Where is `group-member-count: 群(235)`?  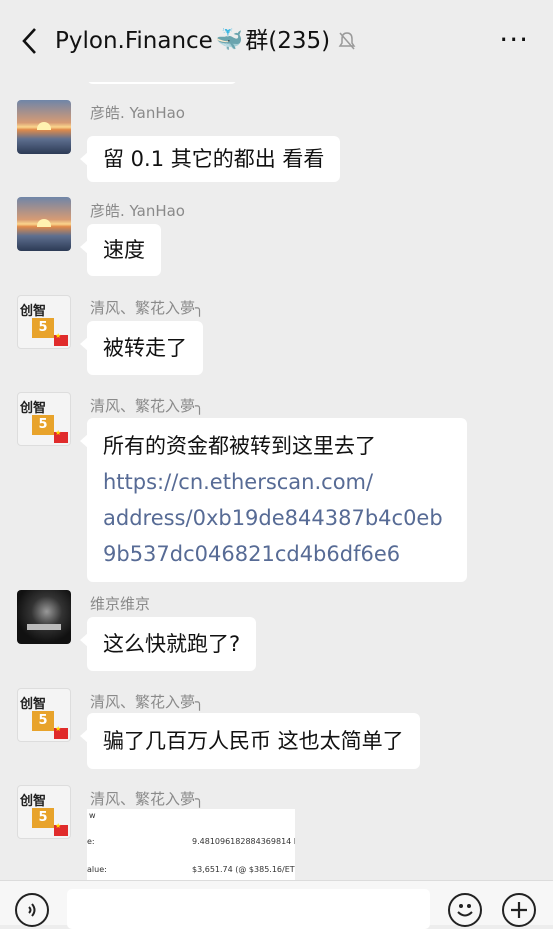 group-member-count: 群(235) is located at coordinates (288, 41).